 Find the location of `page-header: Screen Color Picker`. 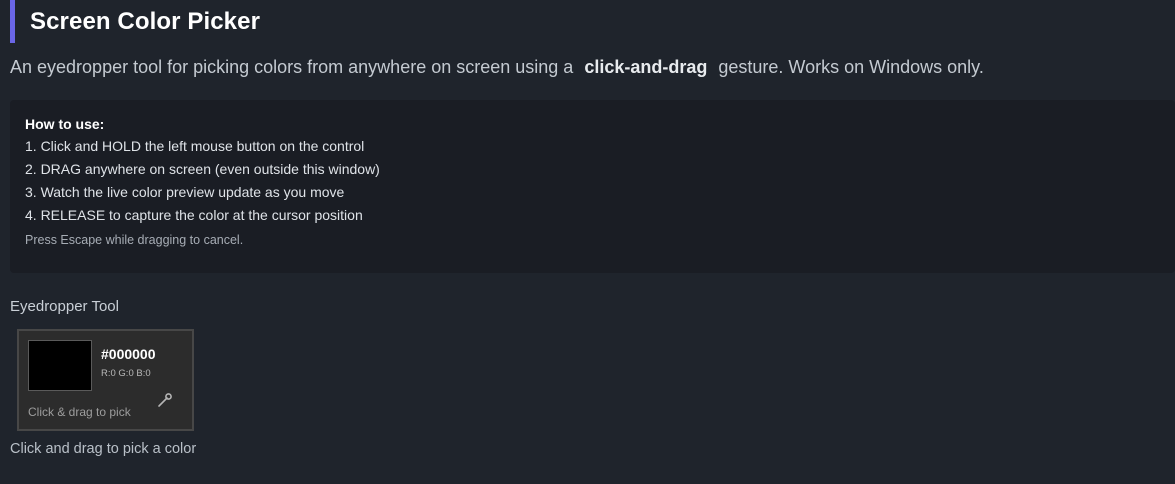

page-header: Screen Color Picker is located at coordinates (135, 21).